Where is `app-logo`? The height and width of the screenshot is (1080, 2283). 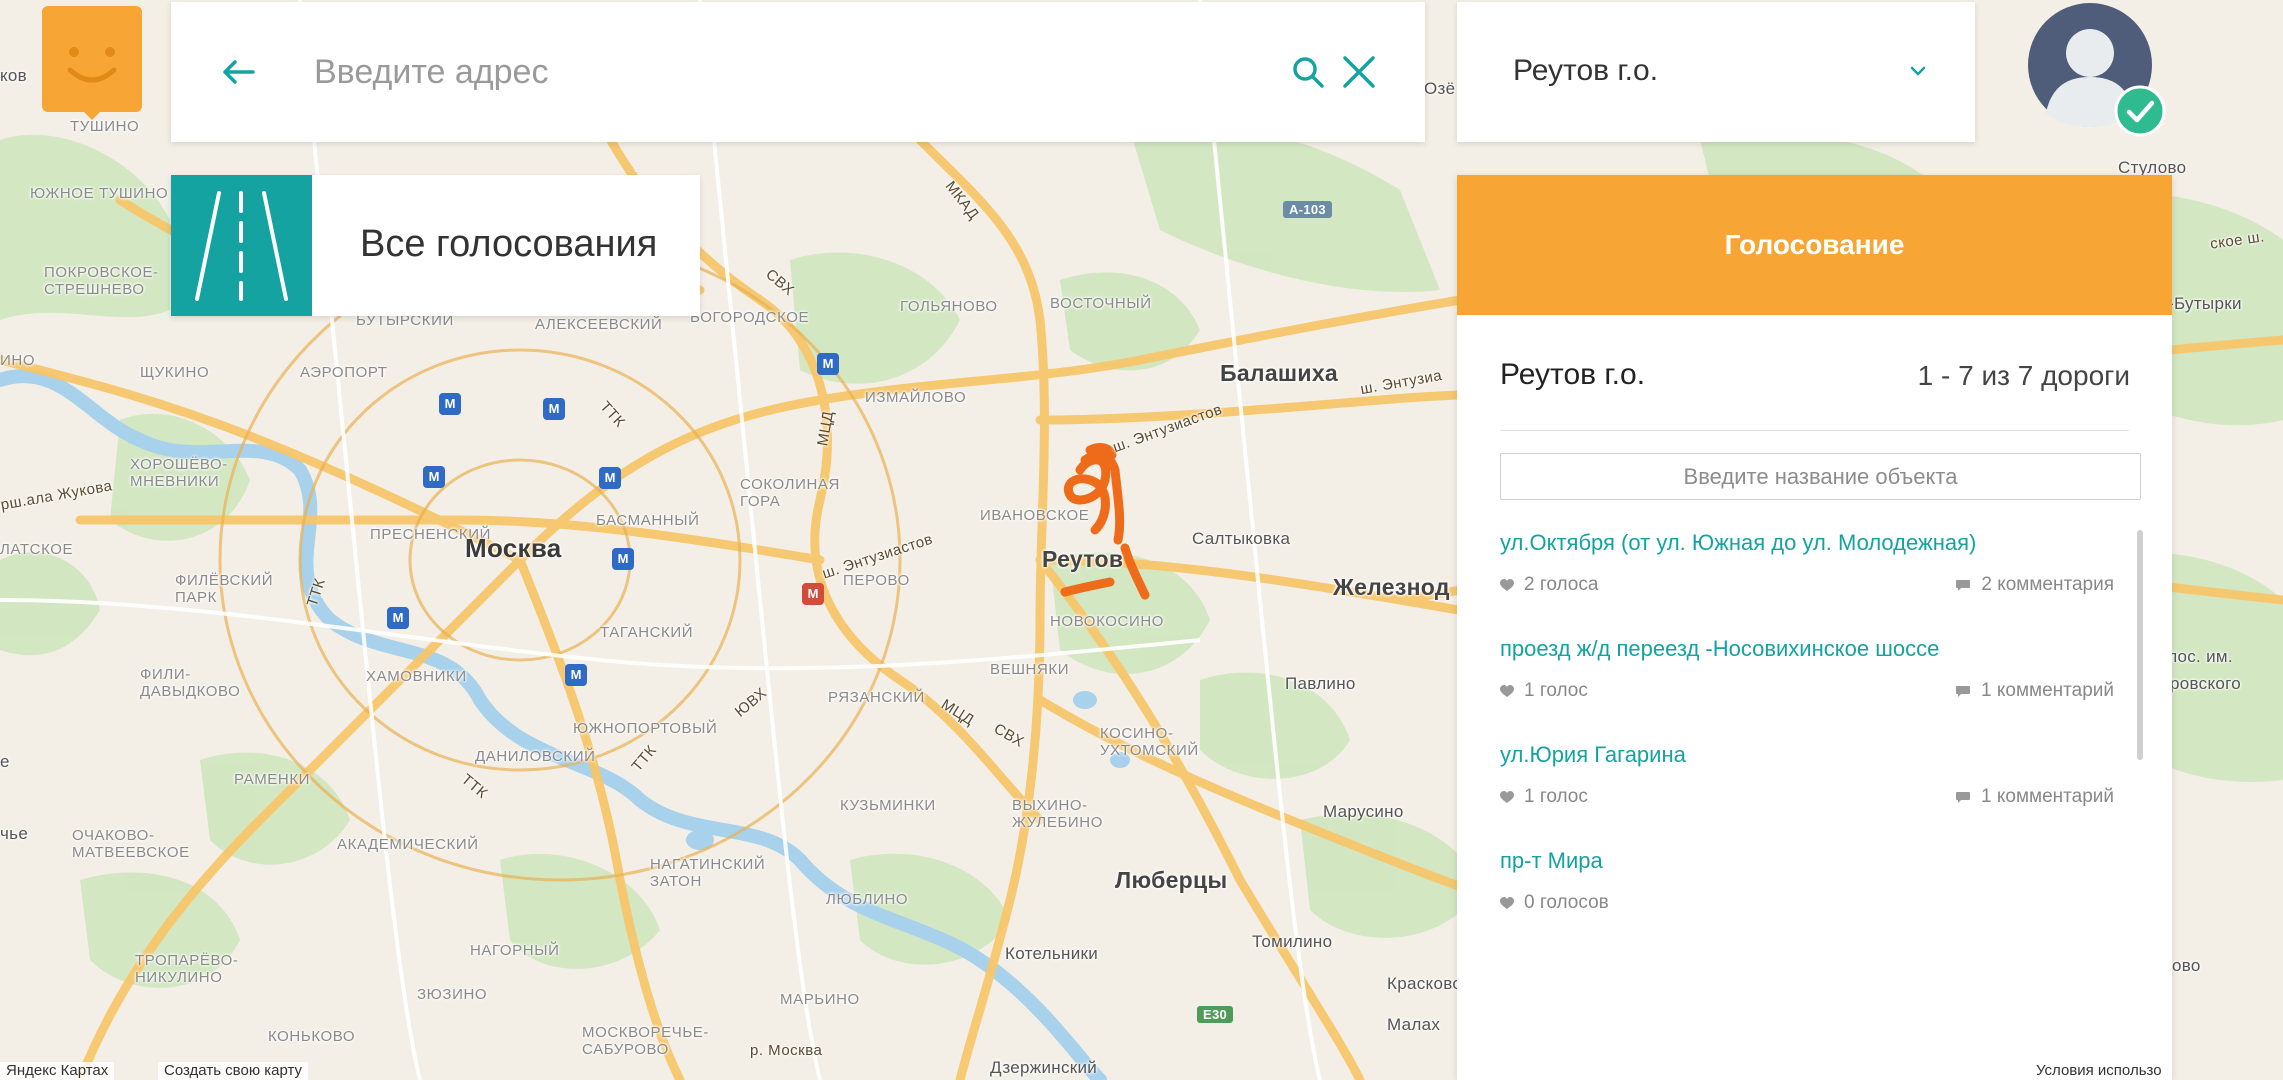 app-logo is located at coordinates (92, 63).